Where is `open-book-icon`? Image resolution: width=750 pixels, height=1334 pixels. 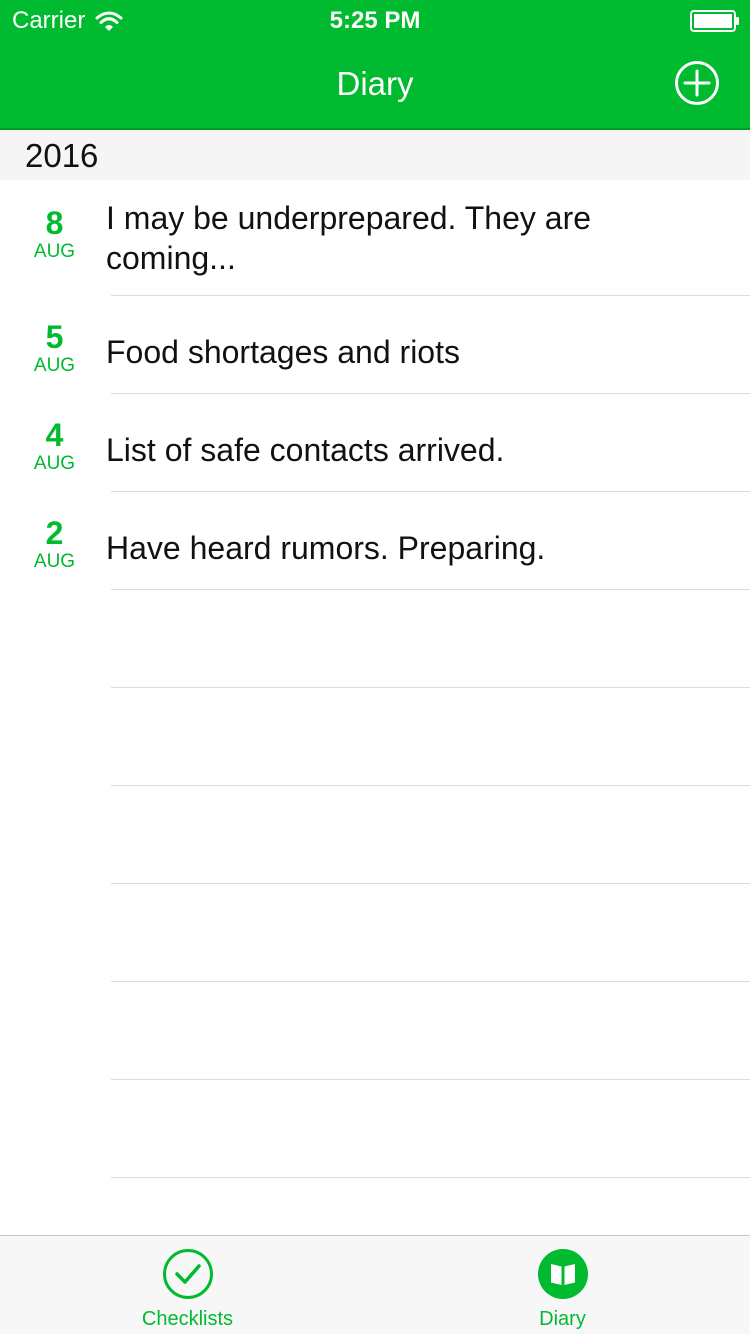 open-book-icon is located at coordinates (562, 1274).